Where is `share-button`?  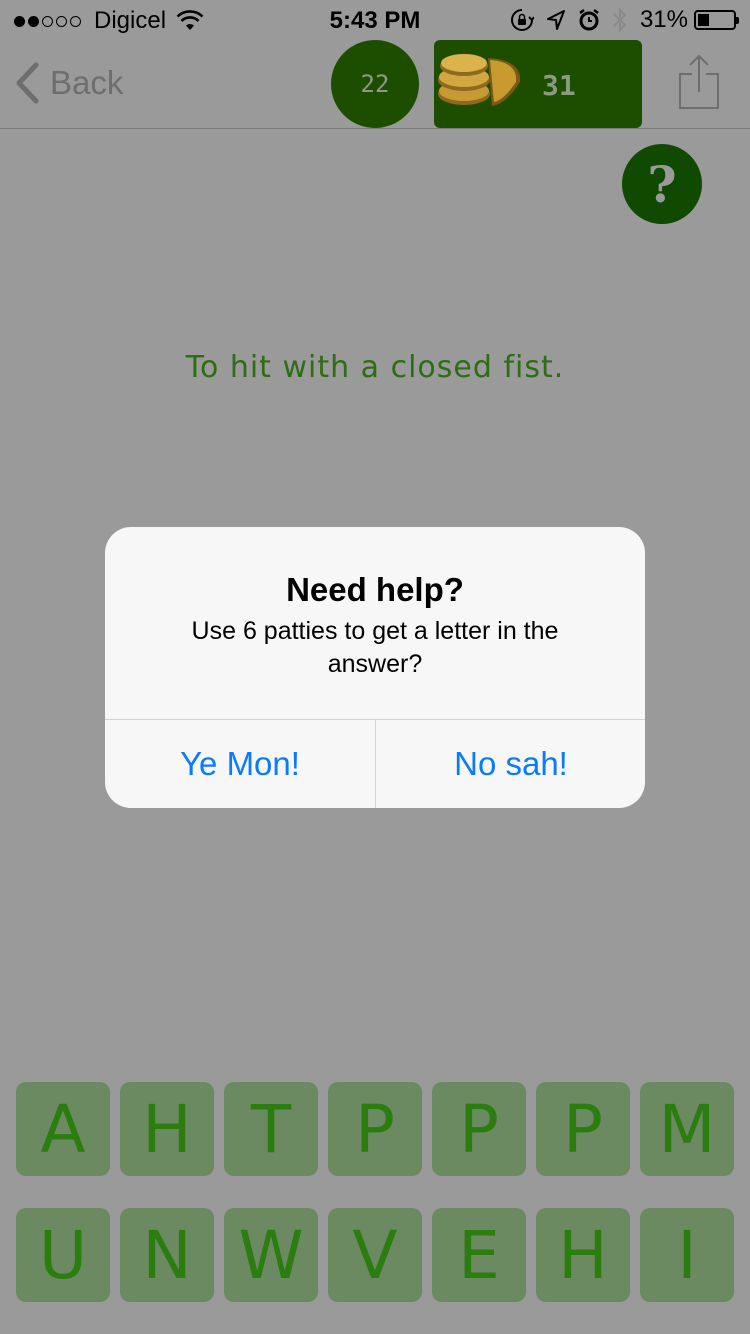
share-button is located at coordinates (699, 84).